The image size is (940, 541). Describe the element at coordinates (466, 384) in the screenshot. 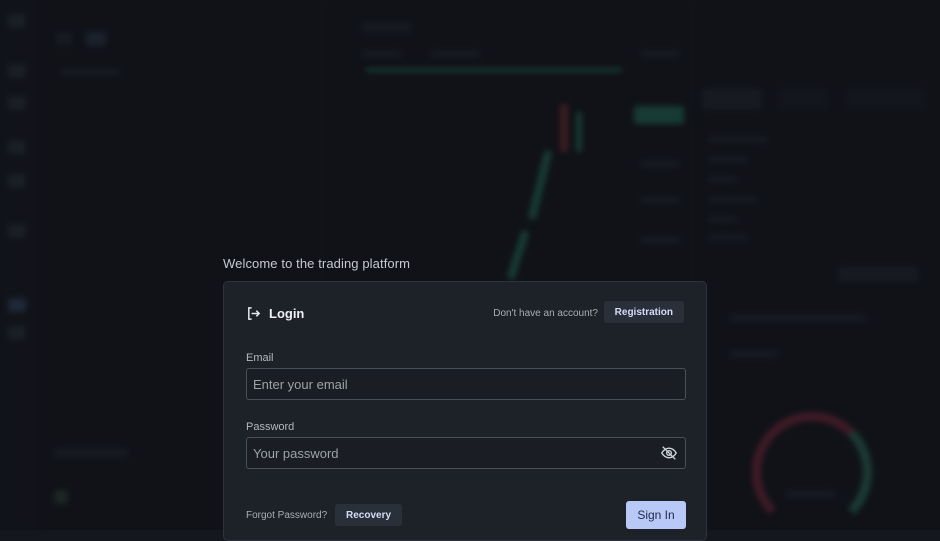

I see `email-field` at that location.